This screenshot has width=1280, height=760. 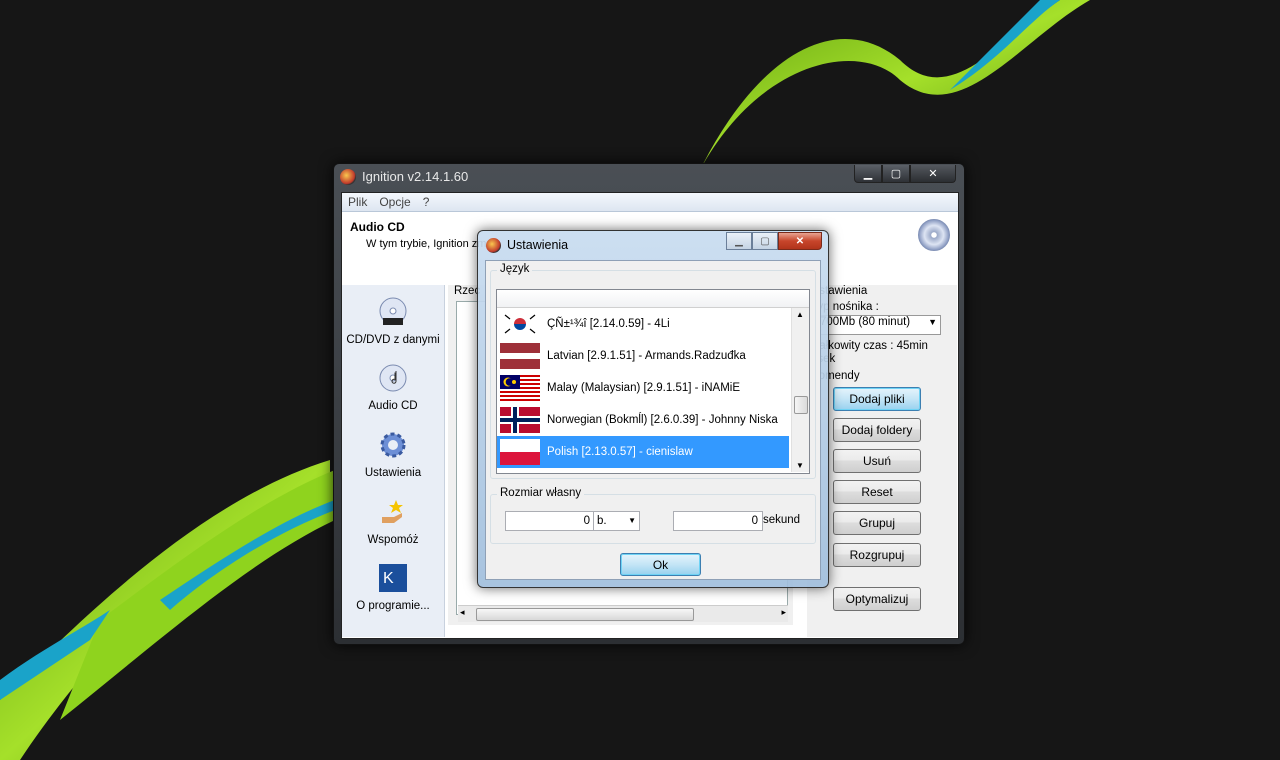 I want to click on scroll-down-icon: ▼, so click(x=800, y=465).